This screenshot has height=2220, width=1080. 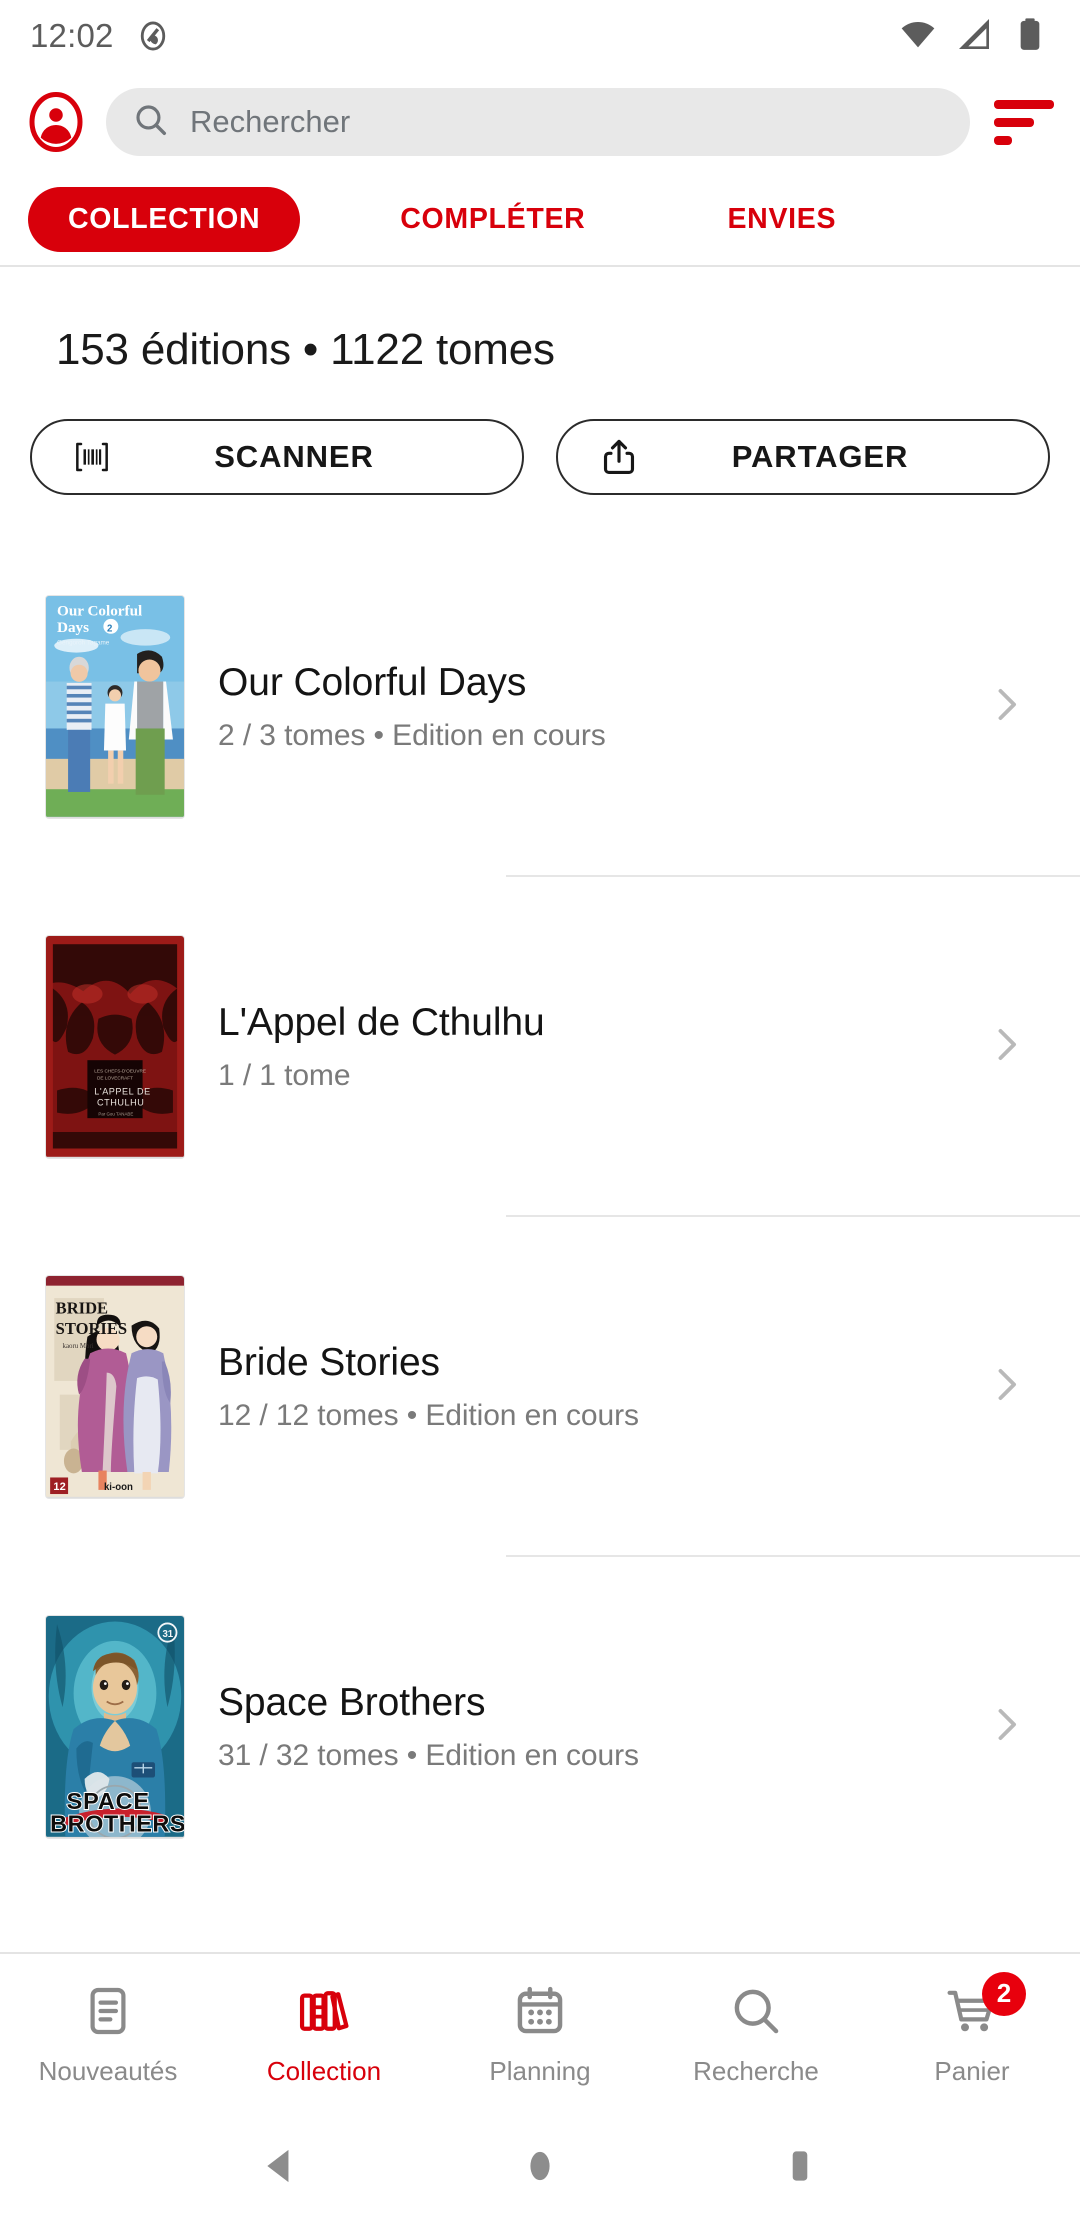 I want to click on search-placeholder: Rechercher, so click(x=270, y=121).